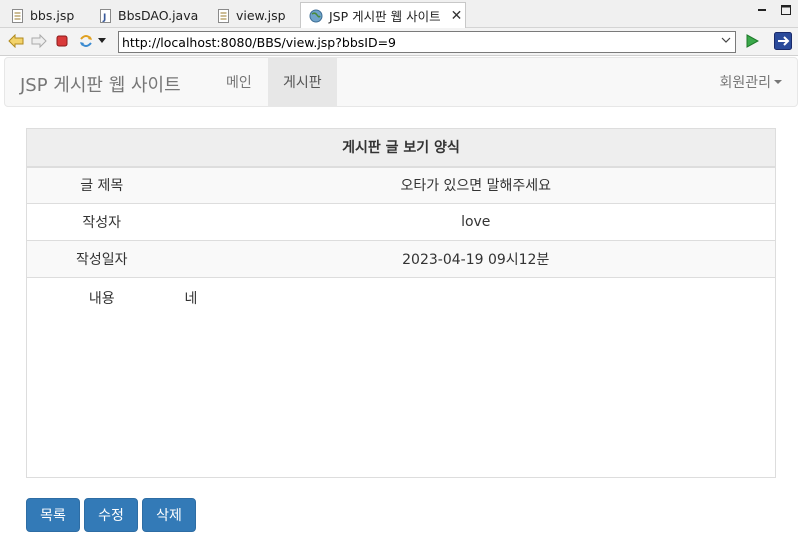 The width and height of the screenshot is (798, 557). I want to click on tab-bbsdao-java: J BbsDAO.java, so click(149, 15).